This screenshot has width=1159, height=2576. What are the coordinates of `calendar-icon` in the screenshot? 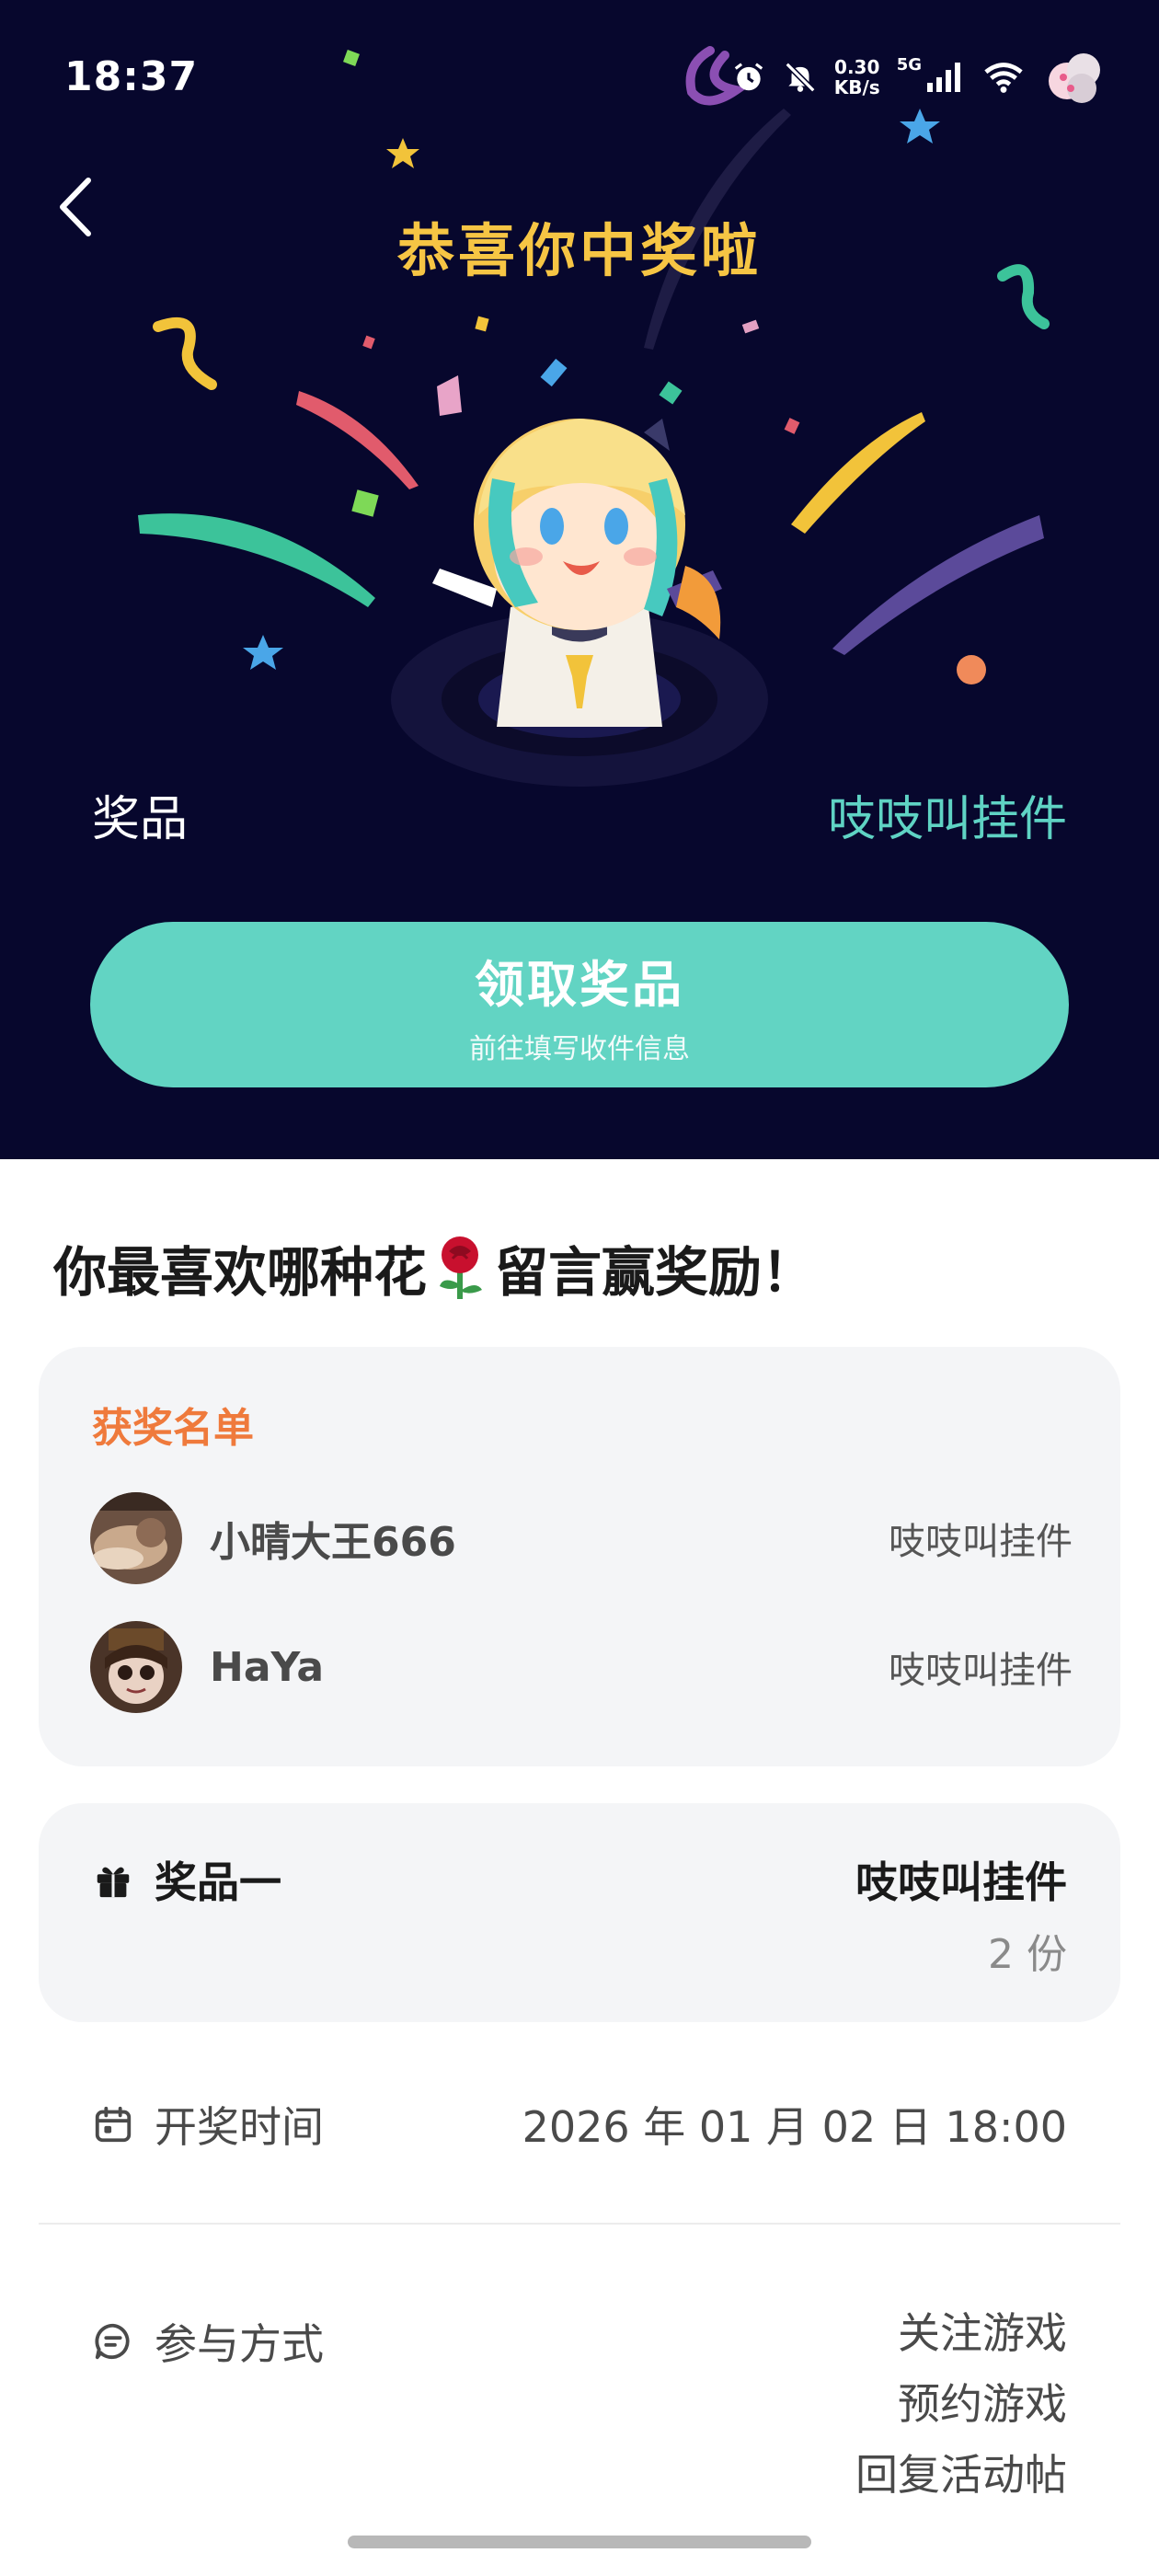 It's located at (113, 2124).